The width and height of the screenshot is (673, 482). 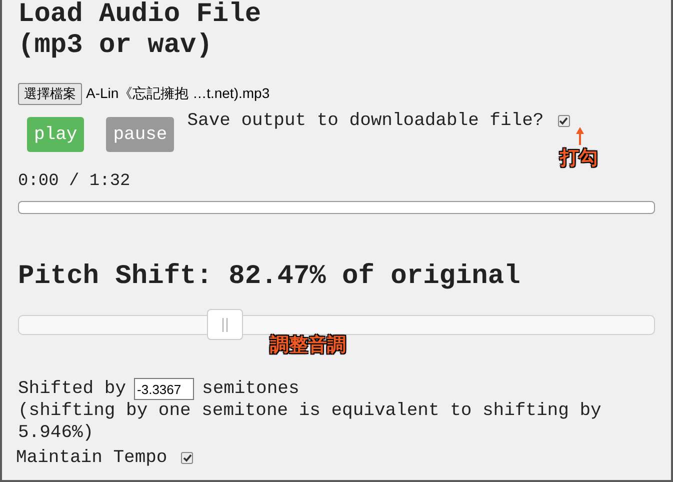 I want to click on time-display: 0:00 / 1:32, so click(x=75, y=181).